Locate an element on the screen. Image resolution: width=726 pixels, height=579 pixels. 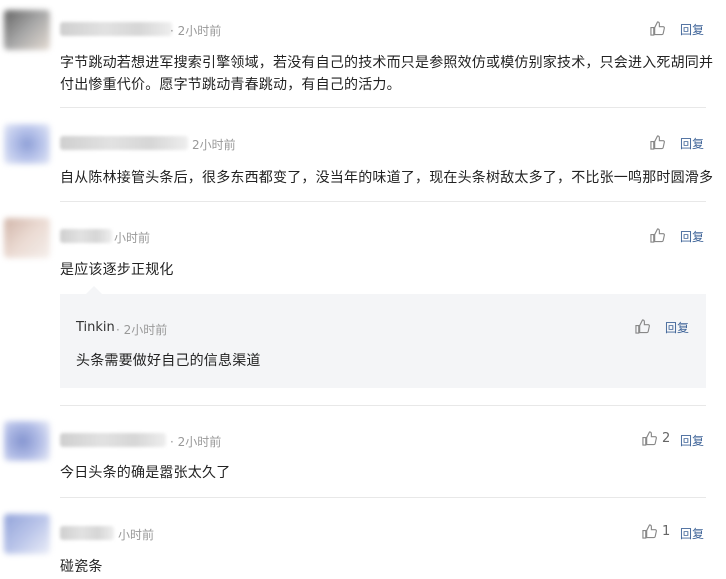
comment-text-line-2: 付出惨重代价。愿字节跳动青春跳动，有自己的活力。 is located at coordinates (230, 85).